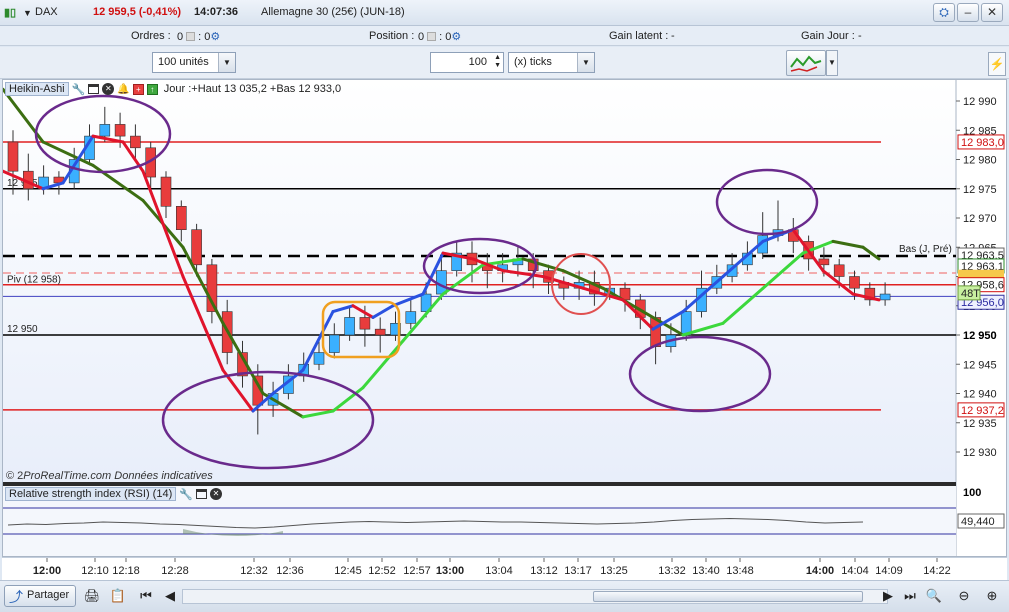 Image resolution: width=1009 pixels, height=612 pixels. I want to click on y-tick-label: 12 930, so click(980, 453).